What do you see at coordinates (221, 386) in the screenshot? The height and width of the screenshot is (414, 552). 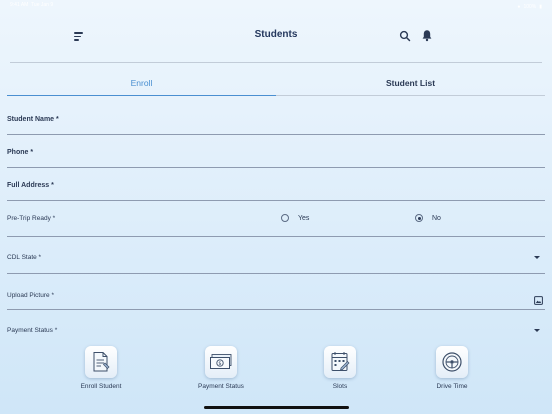 I see `nav-payment-status-label: Payment Status` at bounding box center [221, 386].